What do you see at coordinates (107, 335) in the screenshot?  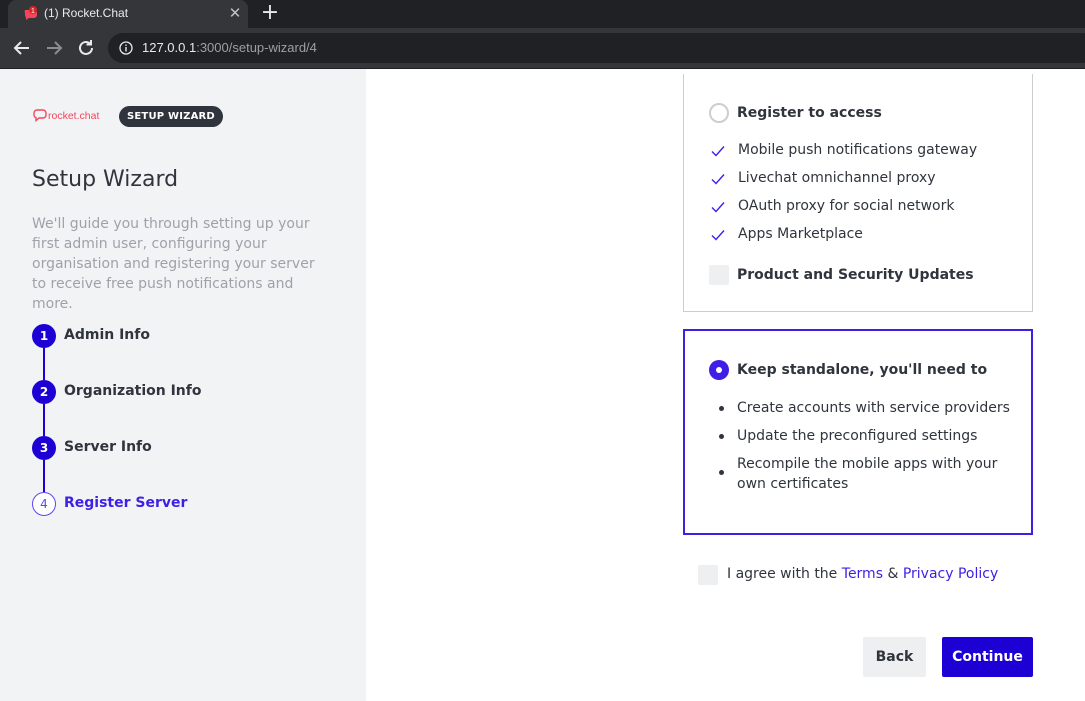 I see `step-label: Admin Info` at bounding box center [107, 335].